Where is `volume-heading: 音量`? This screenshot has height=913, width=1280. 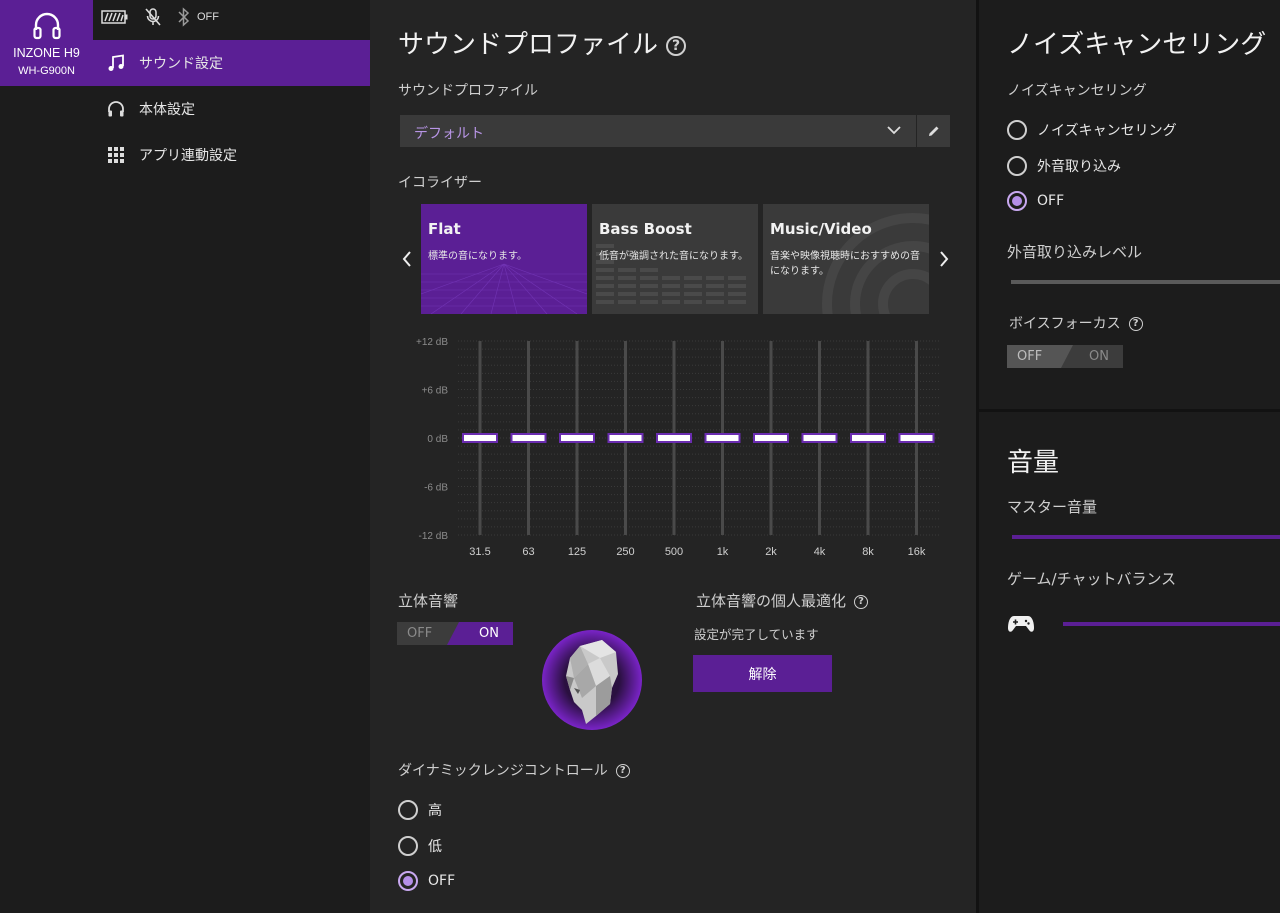 volume-heading: 音量 is located at coordinates (1033, 463).